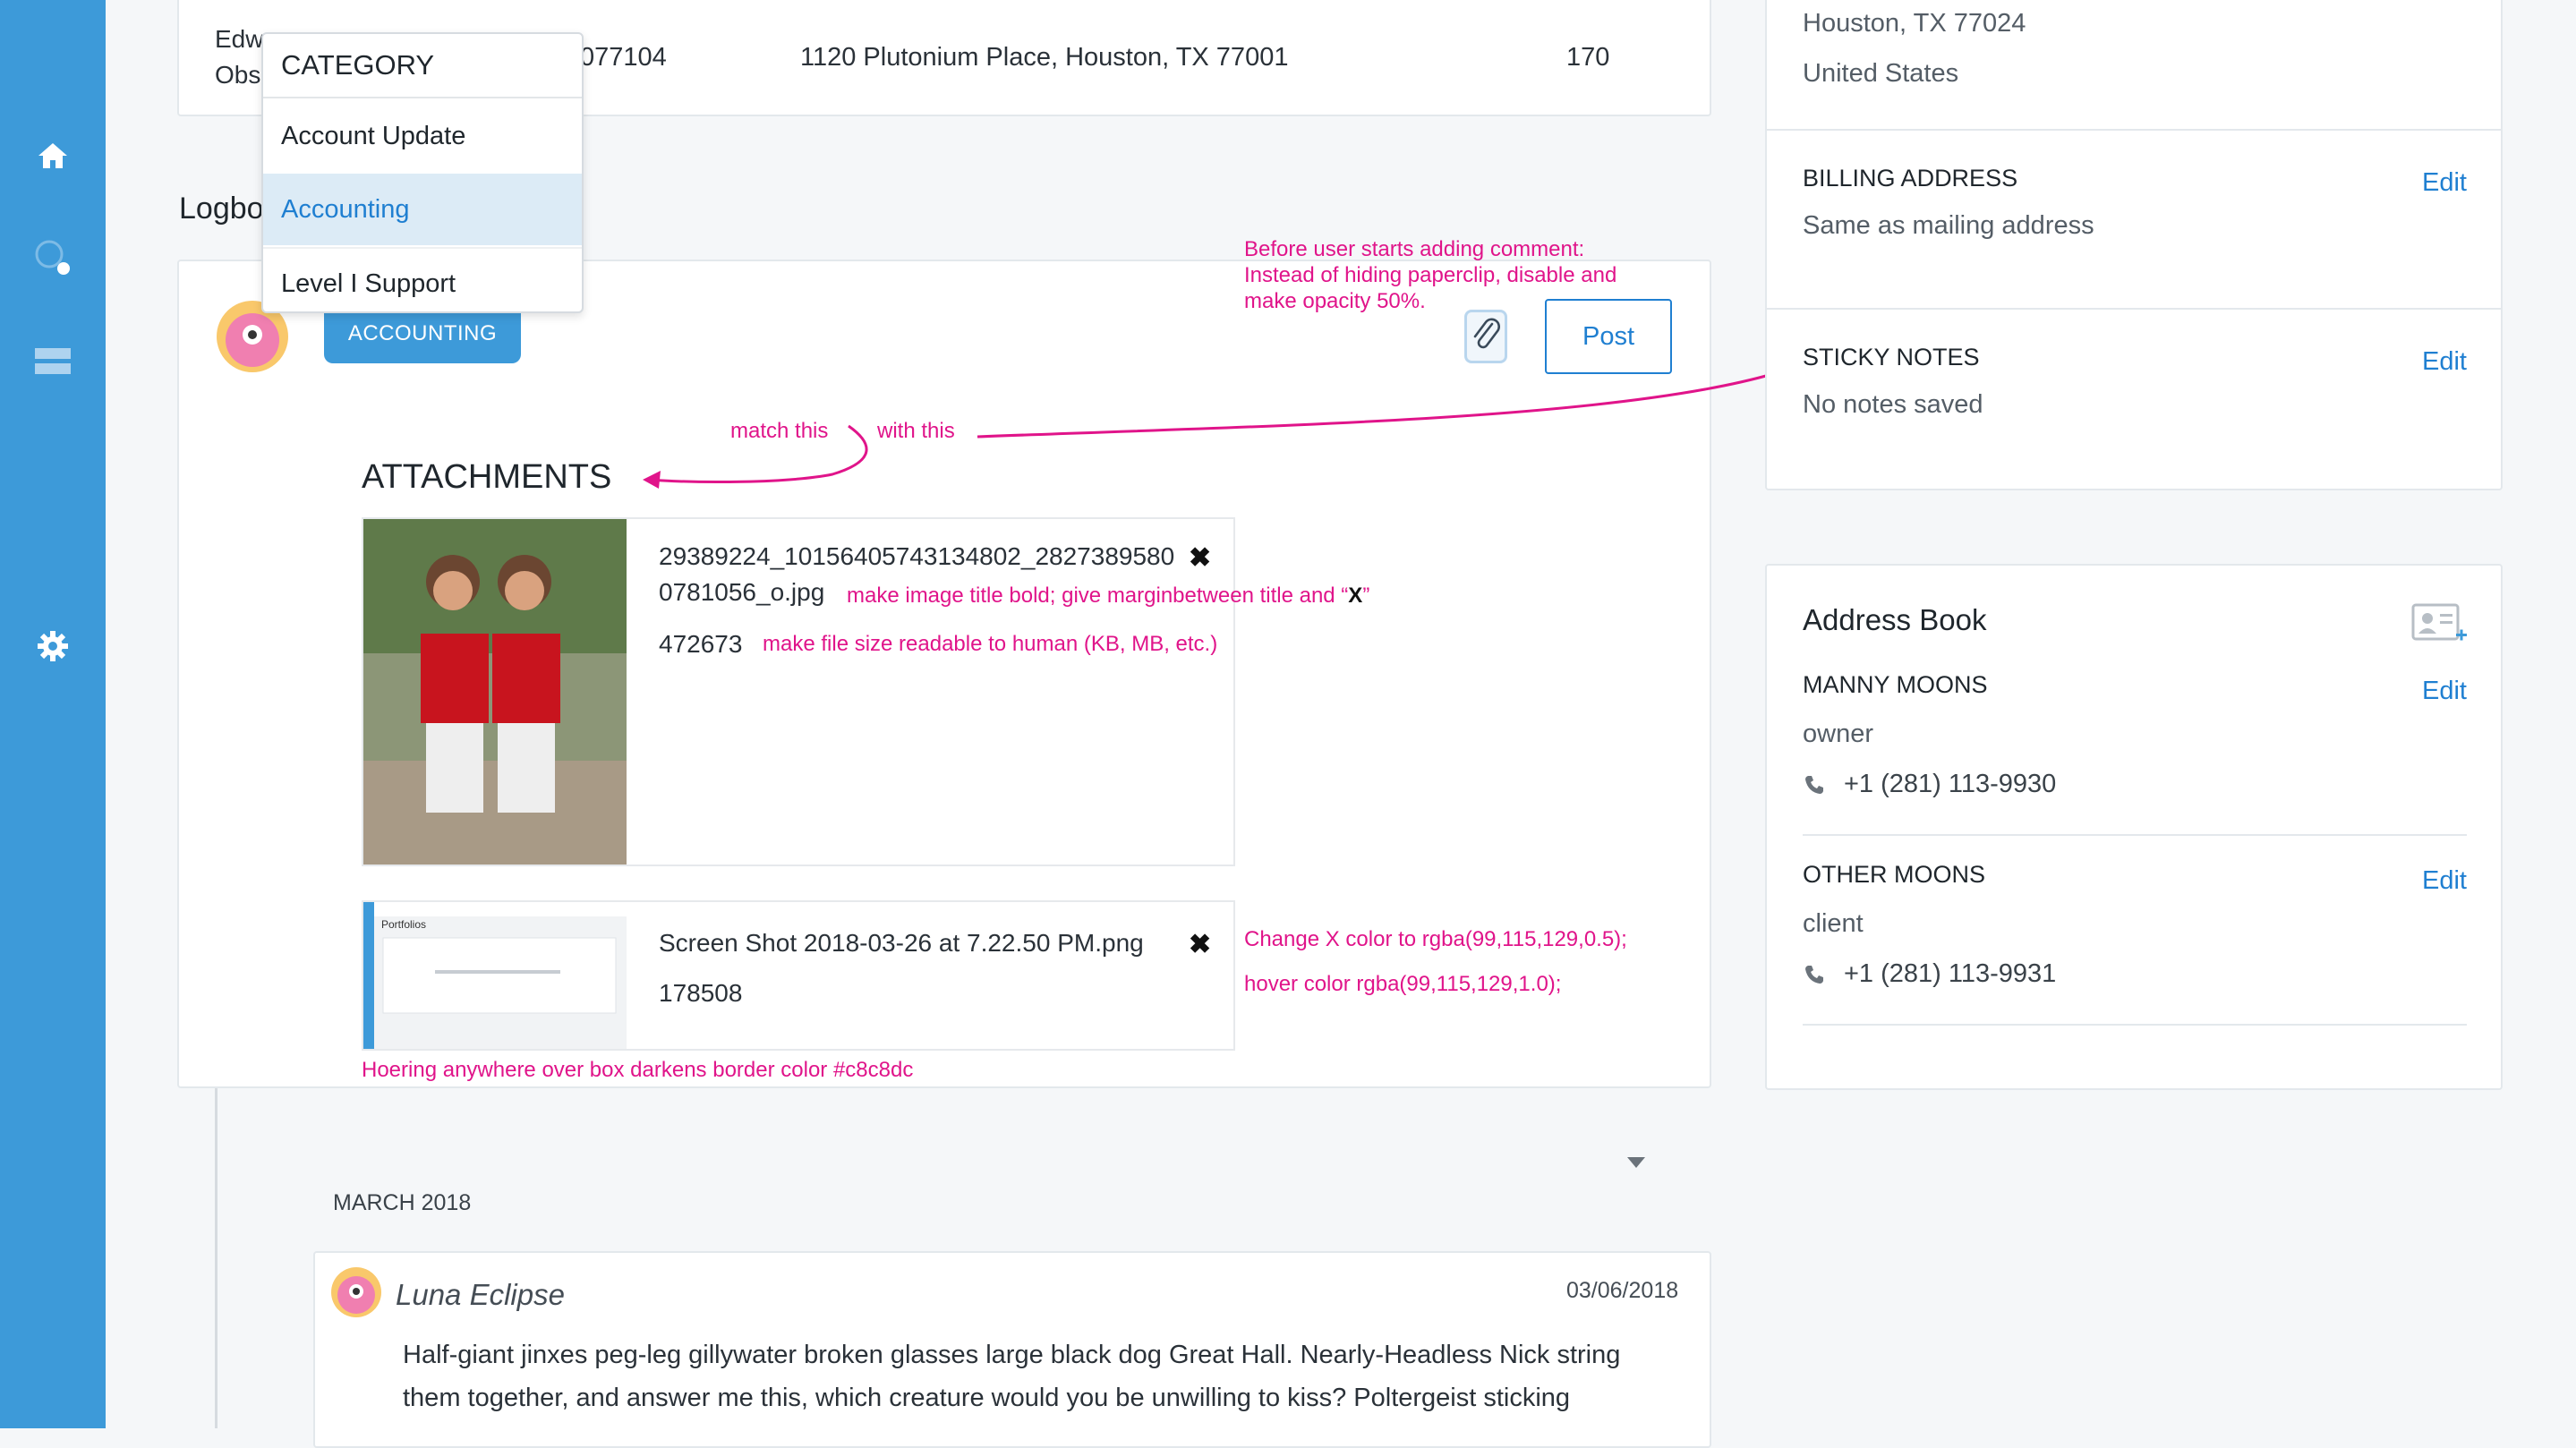 The image size is (2576, 1448). What do you see at coordinates (2444, 362) in the screenshot?
I see `sticky-notes-edit-link: Edit` at bounding box center [2444, 362].